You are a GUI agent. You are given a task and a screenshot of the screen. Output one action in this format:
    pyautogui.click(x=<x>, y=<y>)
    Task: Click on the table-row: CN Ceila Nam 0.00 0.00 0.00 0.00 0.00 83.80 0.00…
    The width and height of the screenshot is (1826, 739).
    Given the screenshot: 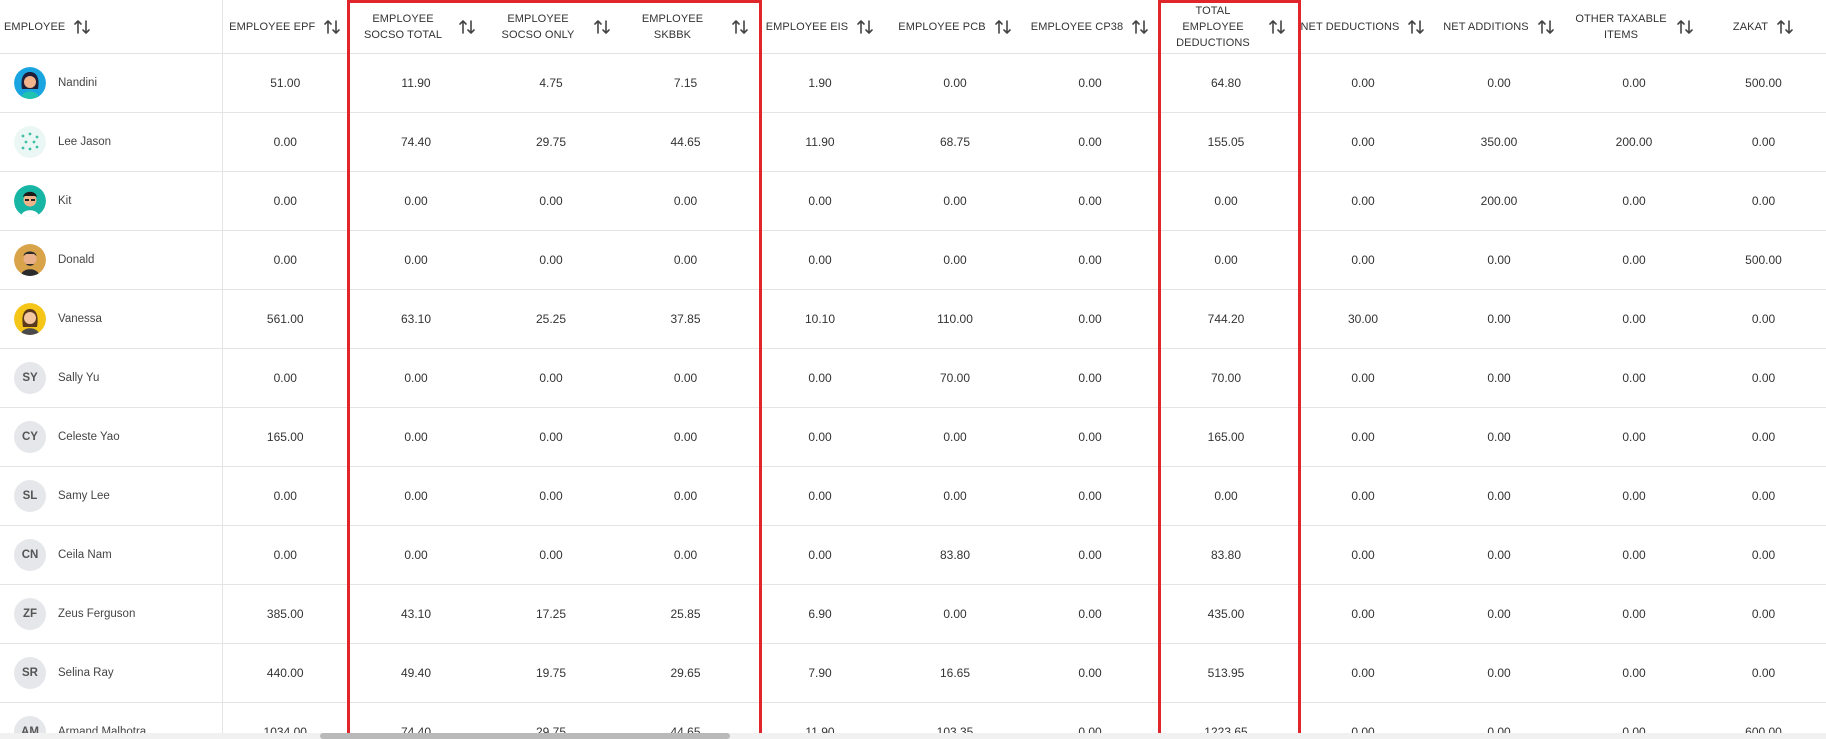 What is the action you would take?
    pyautogui.click(x=913, y=555)
    